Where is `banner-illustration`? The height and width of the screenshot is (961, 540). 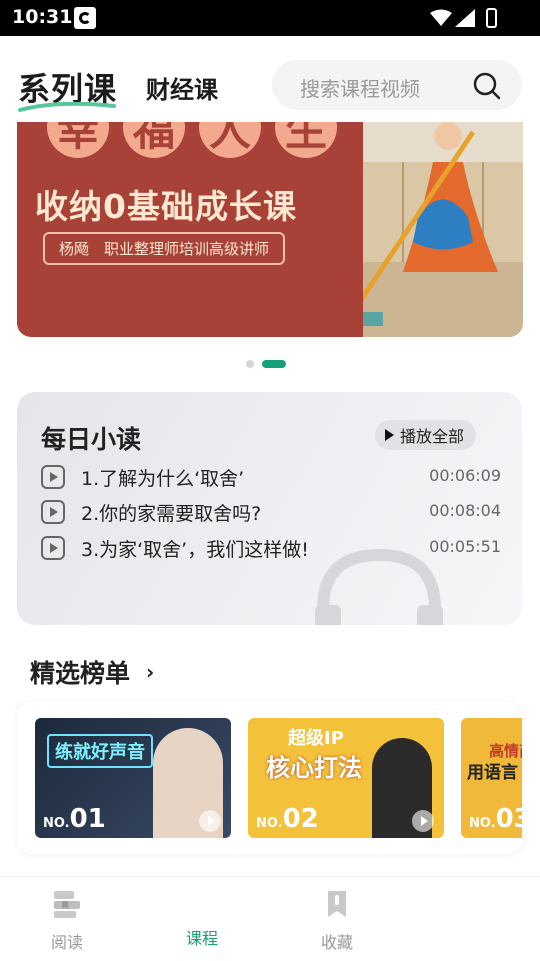 banner-illustration is located at coordinates (443, 229).